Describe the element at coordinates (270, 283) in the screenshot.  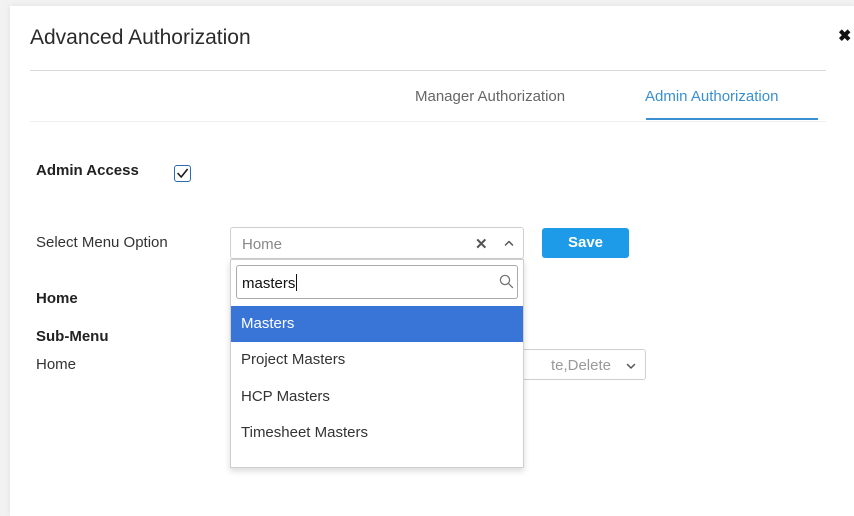
I see `search-input-value: masters` at that location.